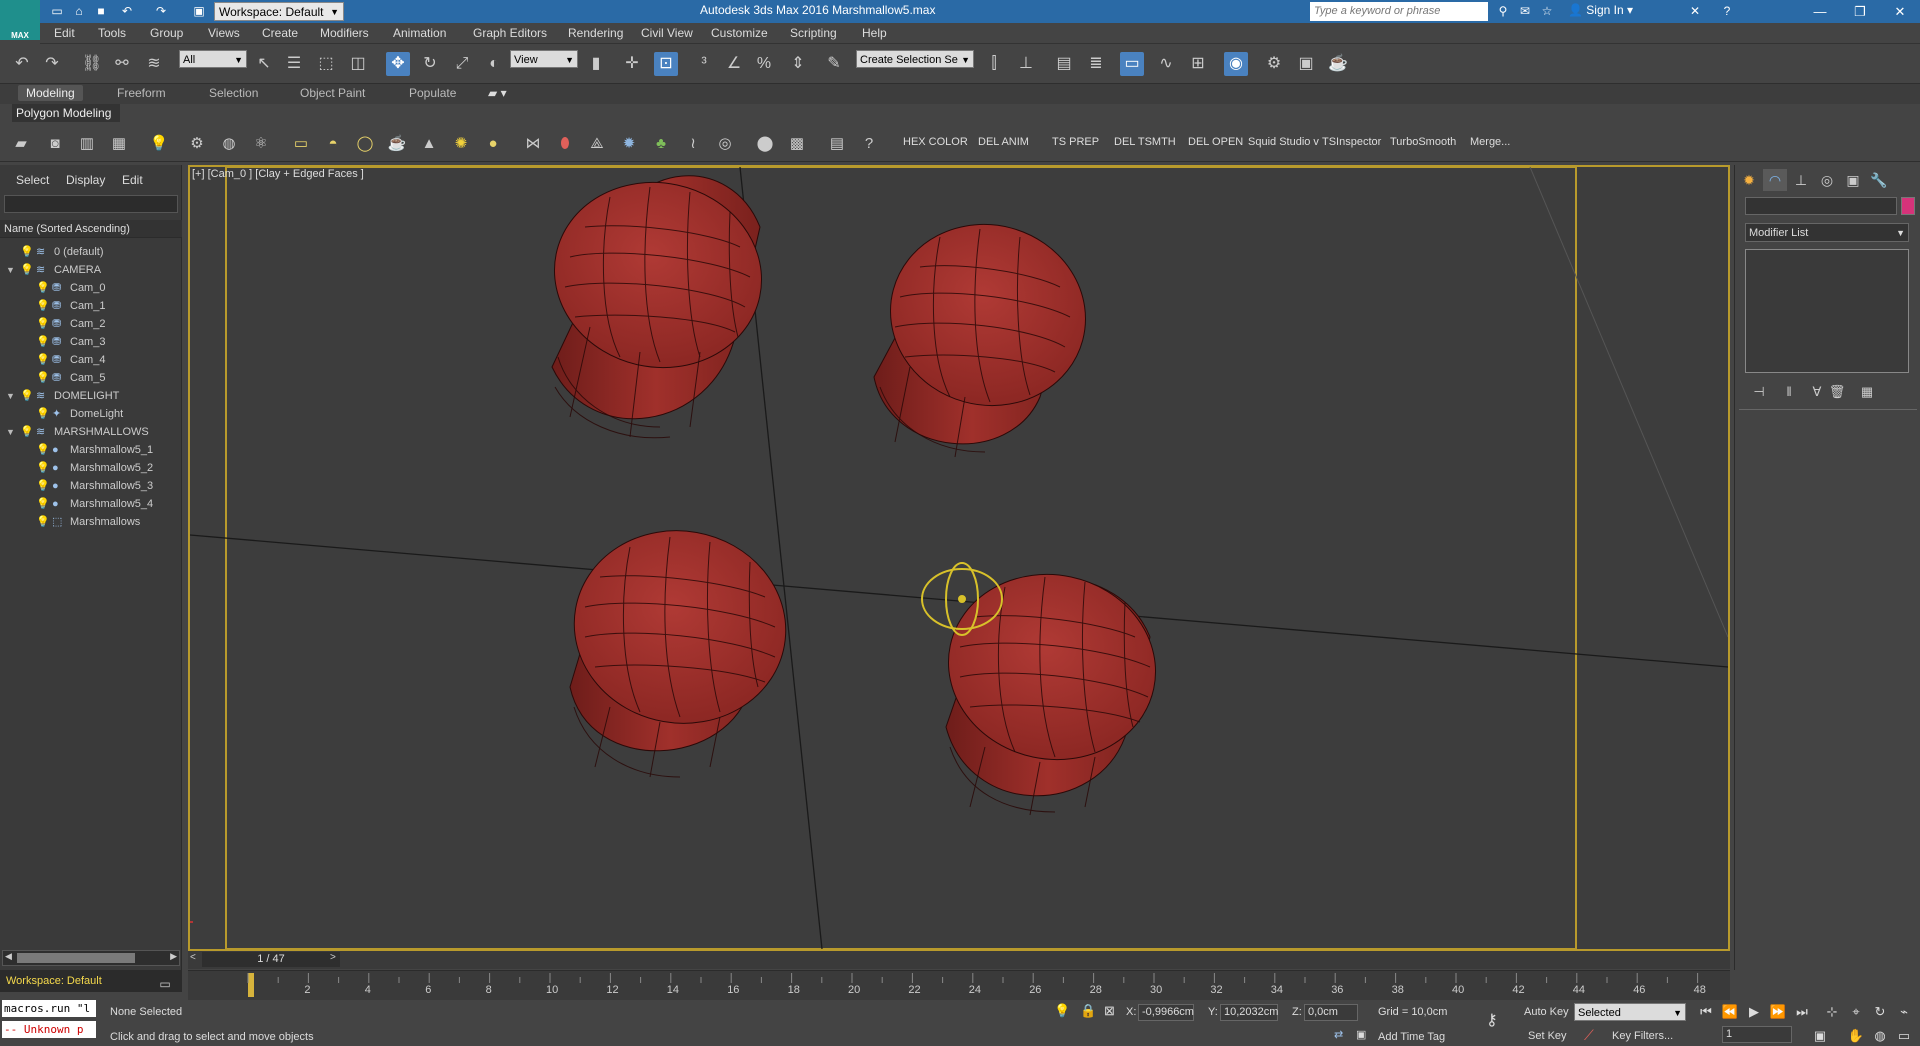  Describe the element at coordinates (294, 64) in the screenshot. I see `select-by-name-icon: ☰` at that location.